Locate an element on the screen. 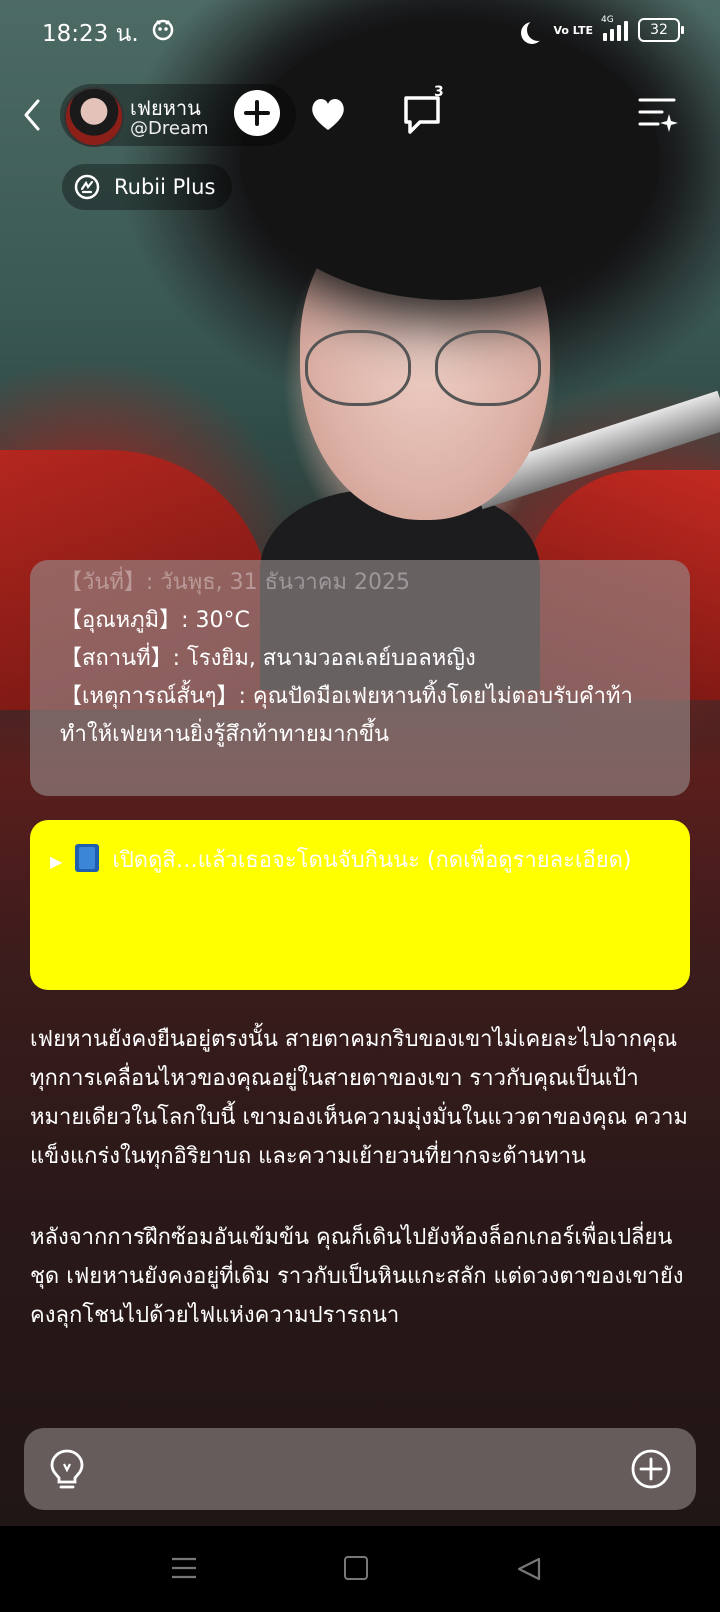 The height and width of the screenshot is (1612, 720). status-time: 18:23 น. is located at coordinates (90, 34).